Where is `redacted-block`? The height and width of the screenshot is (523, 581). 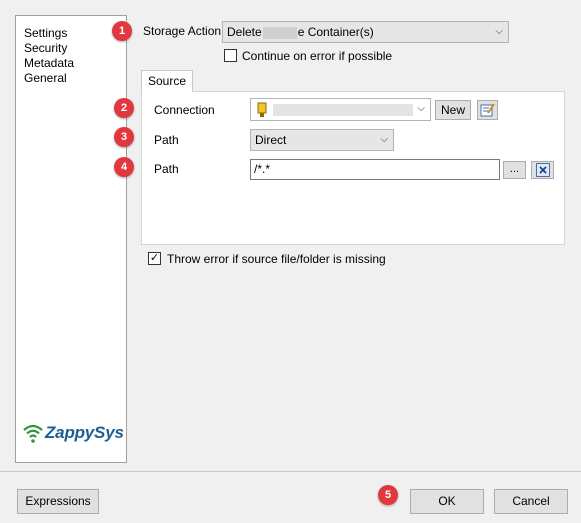 redacted-block is located at coordinates (279, 32).